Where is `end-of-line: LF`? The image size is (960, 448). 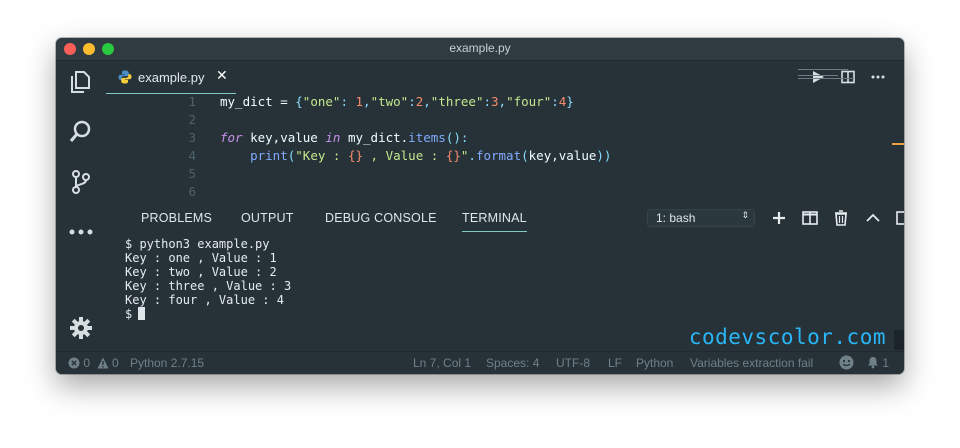
end-of-line: LF is located at coordinates (615, 363).